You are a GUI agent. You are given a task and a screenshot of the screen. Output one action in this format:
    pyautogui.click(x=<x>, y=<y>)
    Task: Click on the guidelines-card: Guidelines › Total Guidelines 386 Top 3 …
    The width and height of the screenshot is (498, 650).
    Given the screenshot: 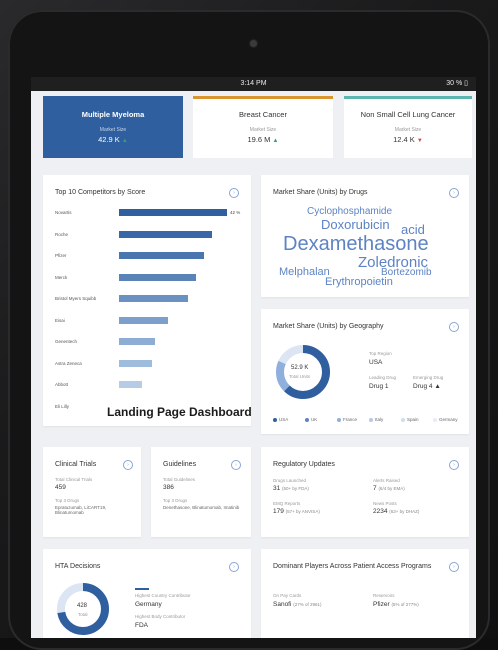 What is the action you would take?
    pyautogui.click(x=201, y=492)
    